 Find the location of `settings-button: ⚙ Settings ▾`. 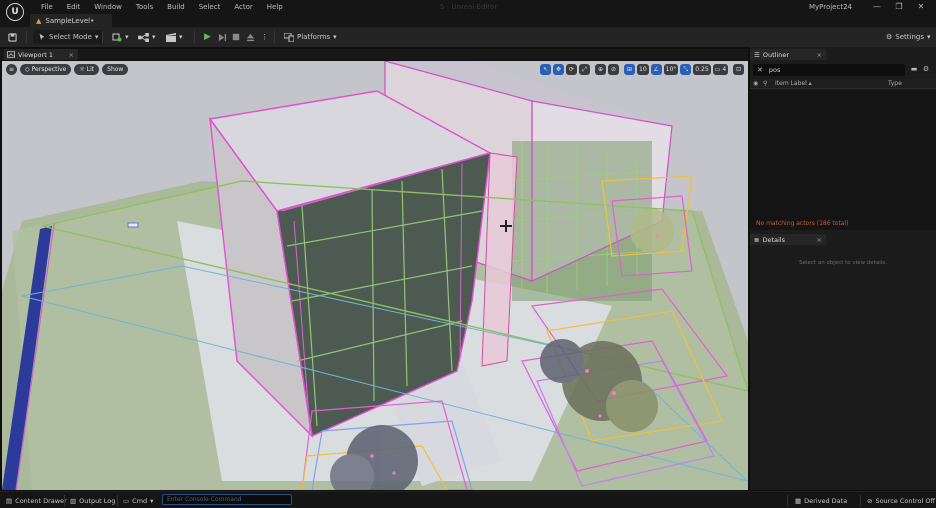

settings-button: ⚙ Settings ▾ is located at coordinates (908, 37).